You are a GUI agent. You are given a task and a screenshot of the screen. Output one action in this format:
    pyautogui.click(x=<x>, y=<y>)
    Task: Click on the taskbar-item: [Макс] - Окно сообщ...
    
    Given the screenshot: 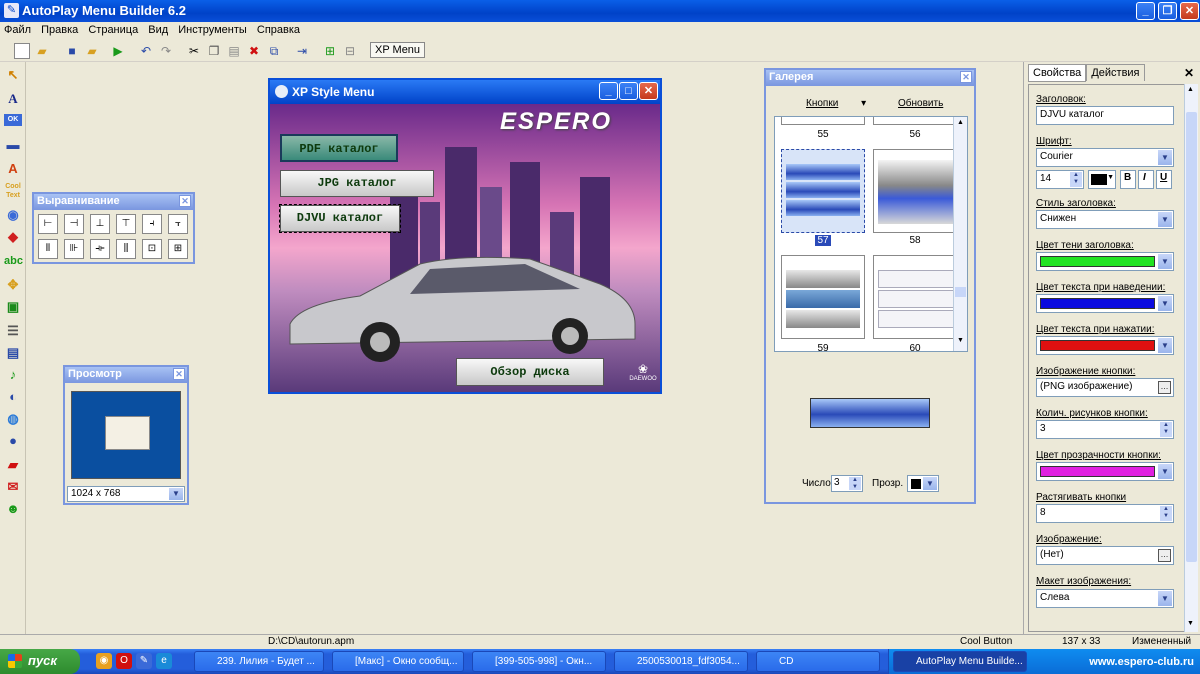 What is the action you would take?
    pyautogui.click(x=398, y=661)
    